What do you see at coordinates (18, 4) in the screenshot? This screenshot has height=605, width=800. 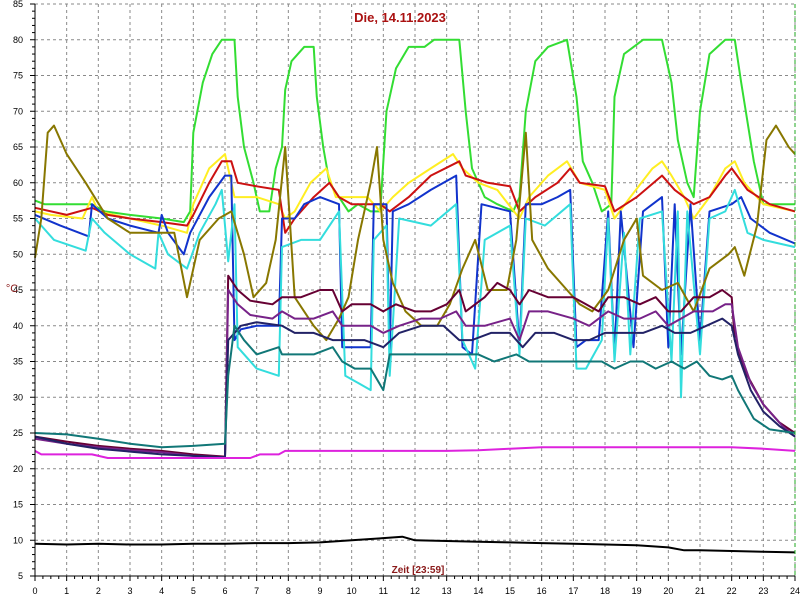 I see `y-tick-label: 85` at bounding box center [18, 4].